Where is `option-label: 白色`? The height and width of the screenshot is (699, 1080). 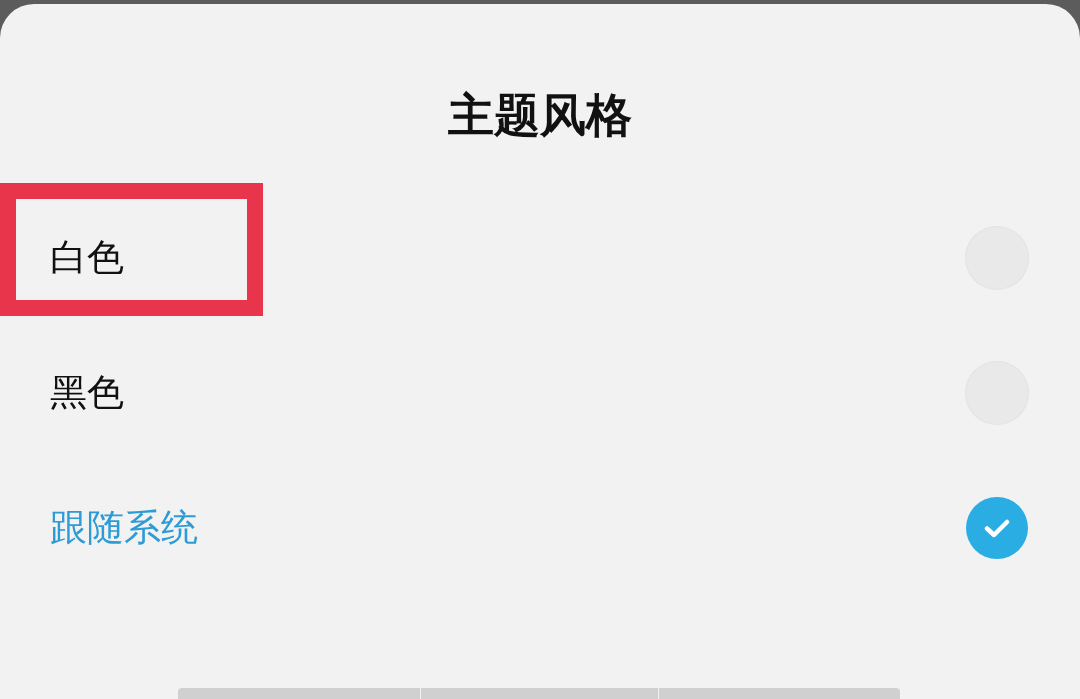 option-label: 白色 is located at coordinates (87, 257).